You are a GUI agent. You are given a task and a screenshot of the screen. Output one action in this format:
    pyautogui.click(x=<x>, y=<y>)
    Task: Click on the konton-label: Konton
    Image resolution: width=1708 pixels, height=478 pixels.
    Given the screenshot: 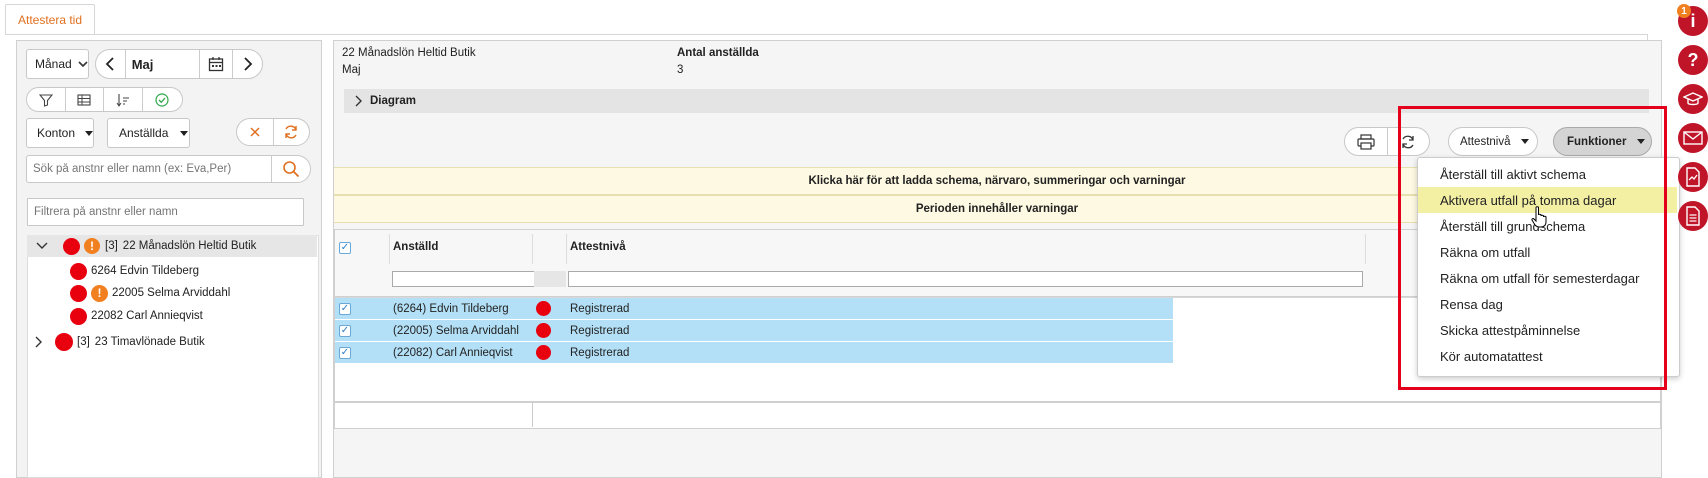 What is the action you would take?
    pyautogui.click(x=56, y=133)
    